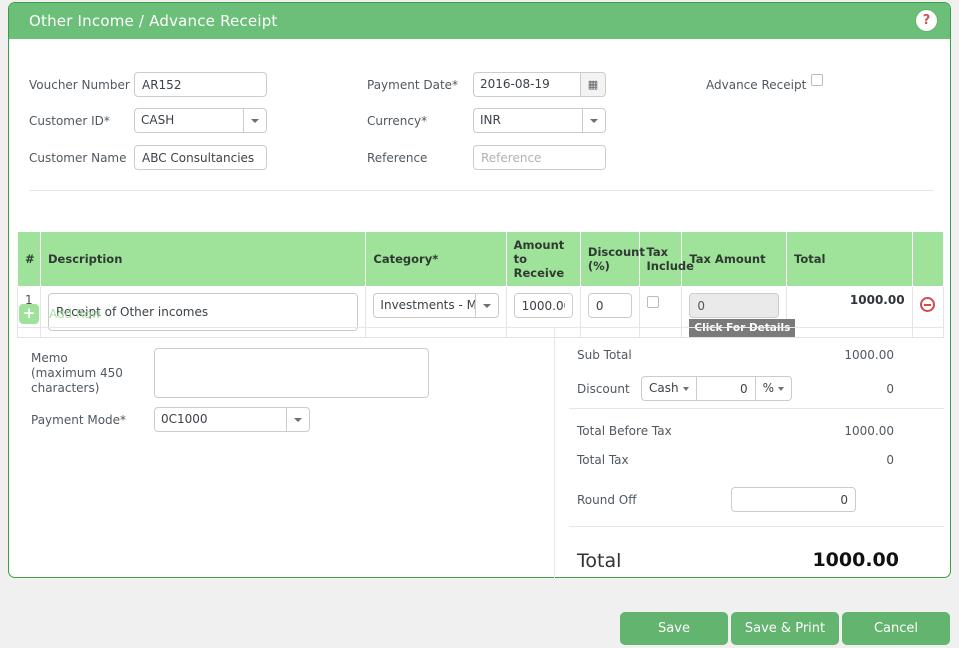 This screenshot has height=648, width=959. What do you see at coordinates (612, 259) in the screenshot?
I see `column-header-discount: Discount (%)` at bounding box center [612, 259].